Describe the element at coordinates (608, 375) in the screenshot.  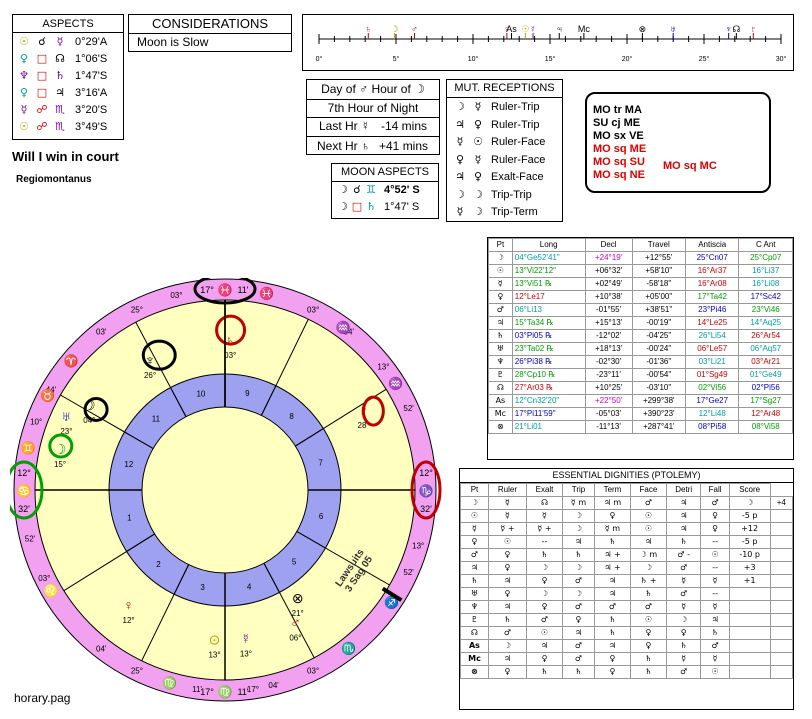
I see `declination-cell: -23°11'` at that location.